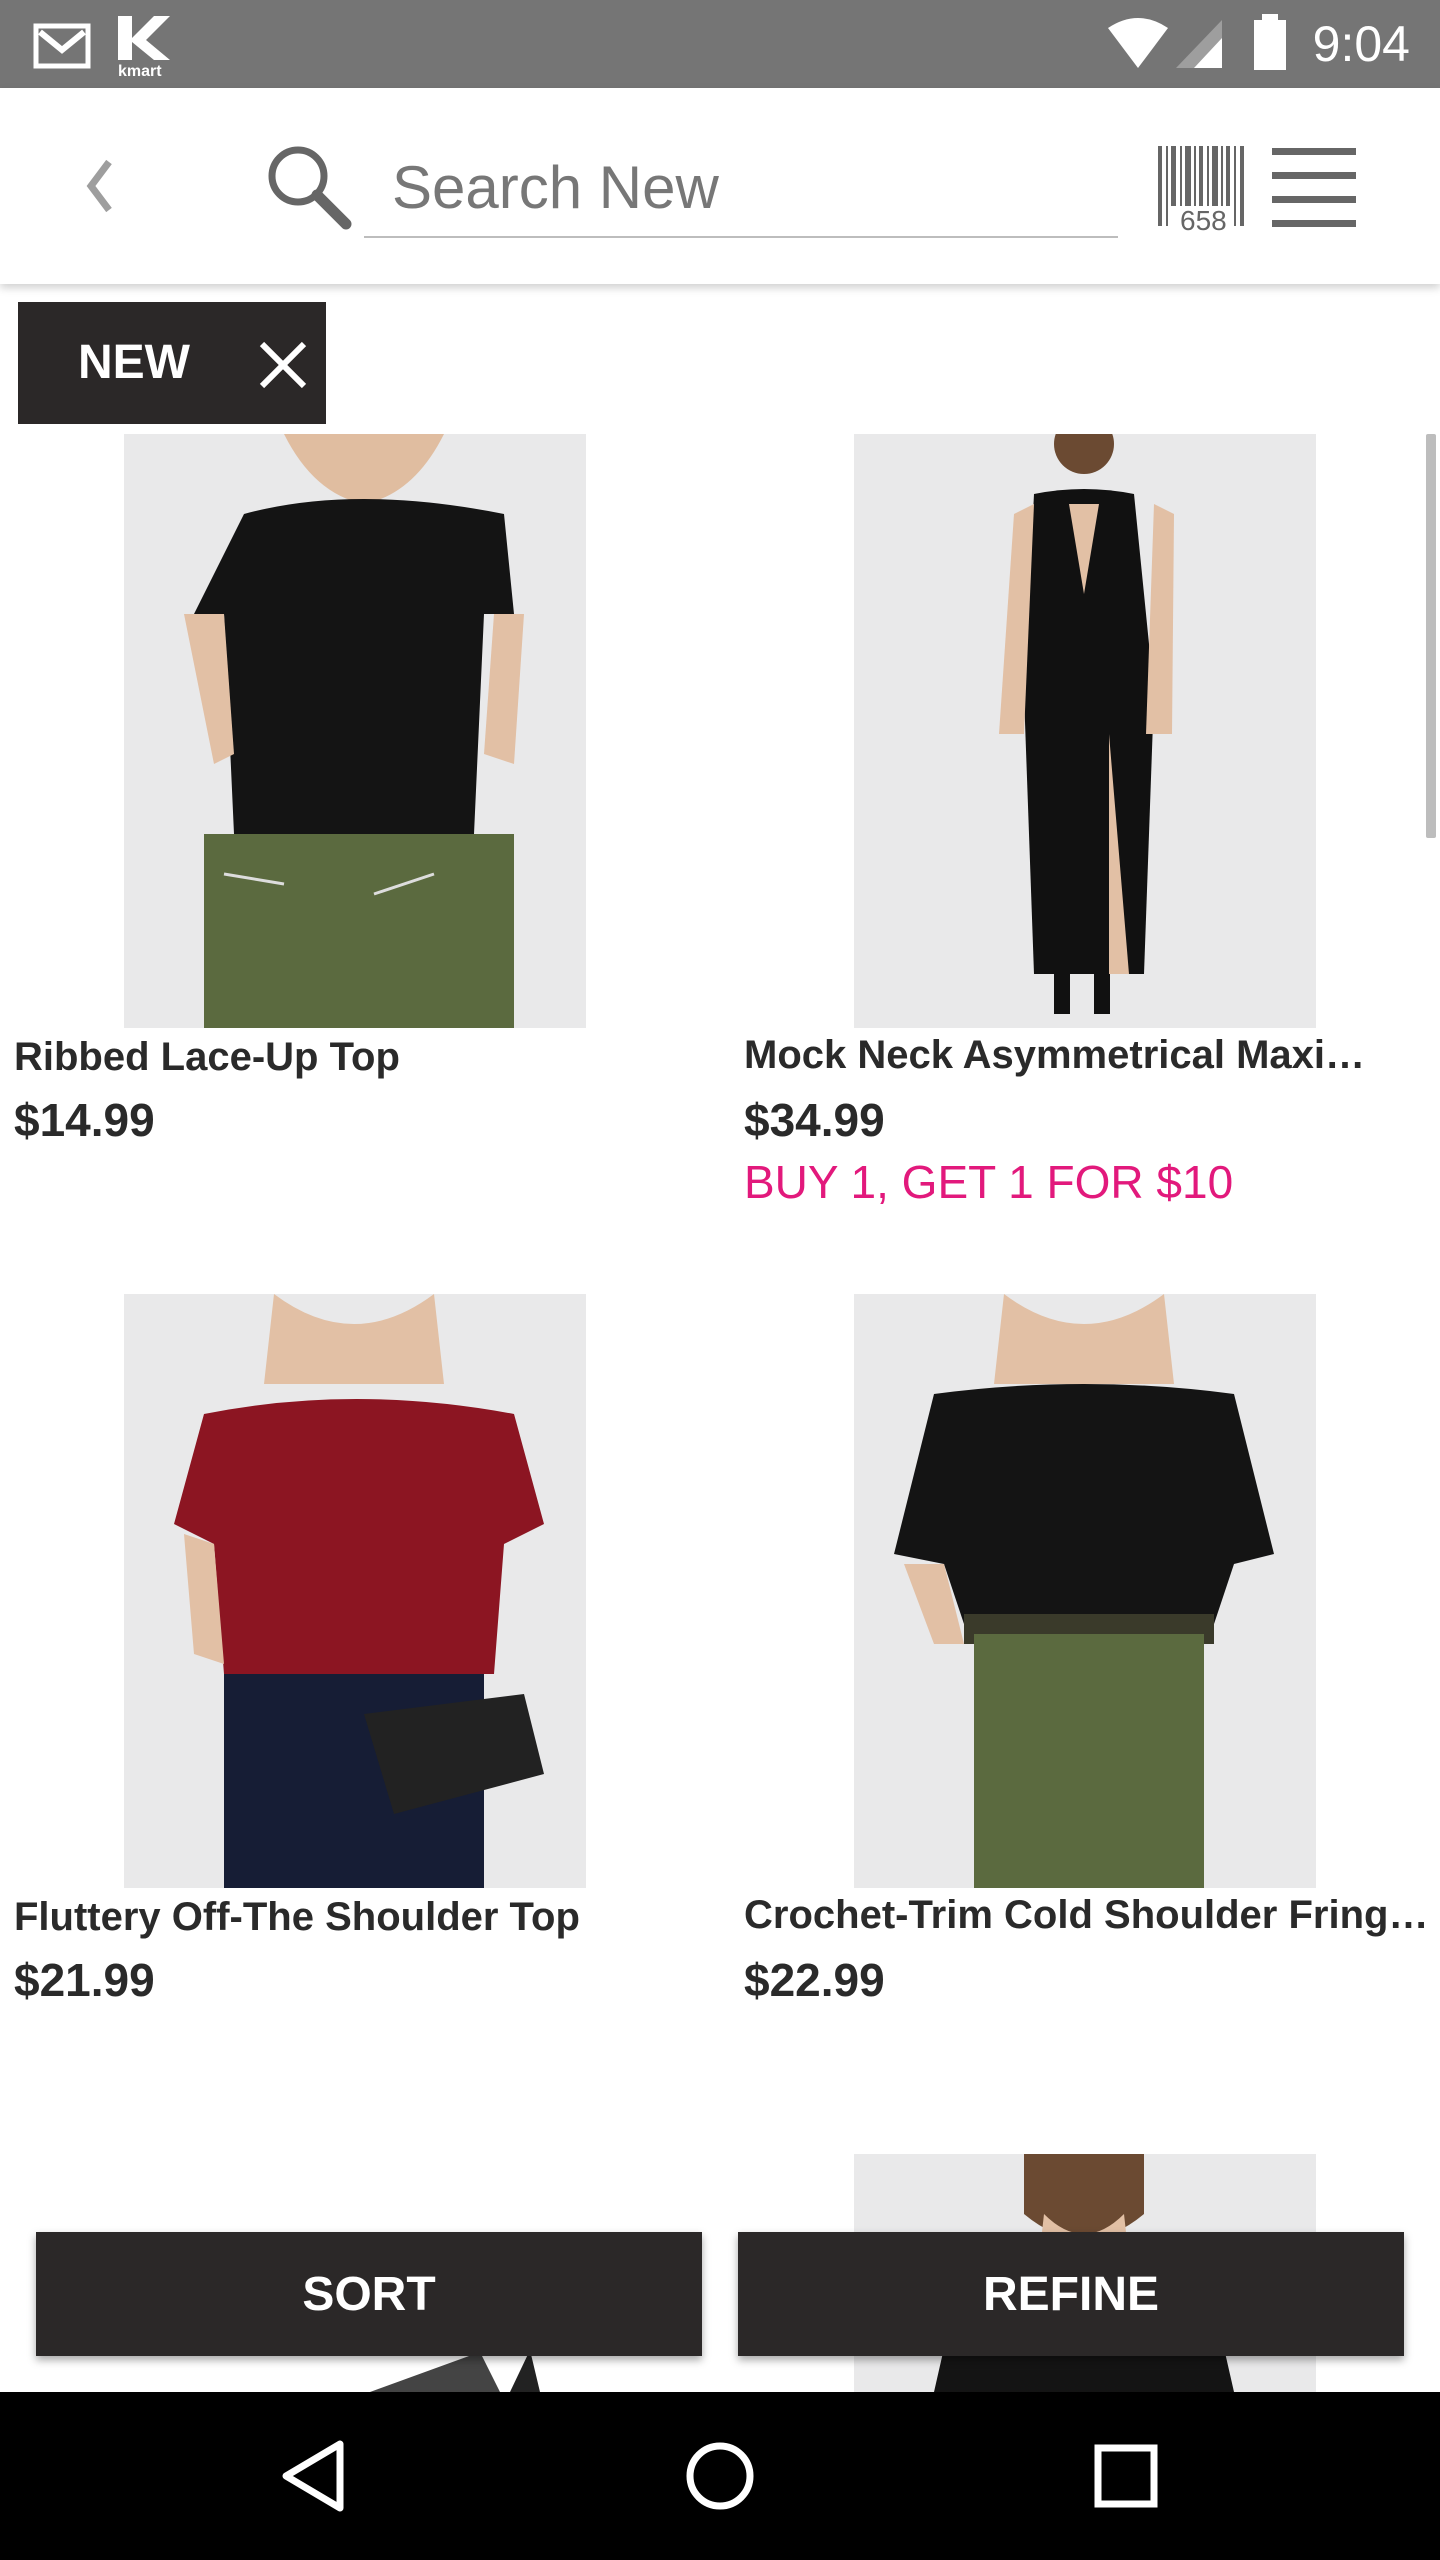  I want to click on close-icon, so click(283, 365).